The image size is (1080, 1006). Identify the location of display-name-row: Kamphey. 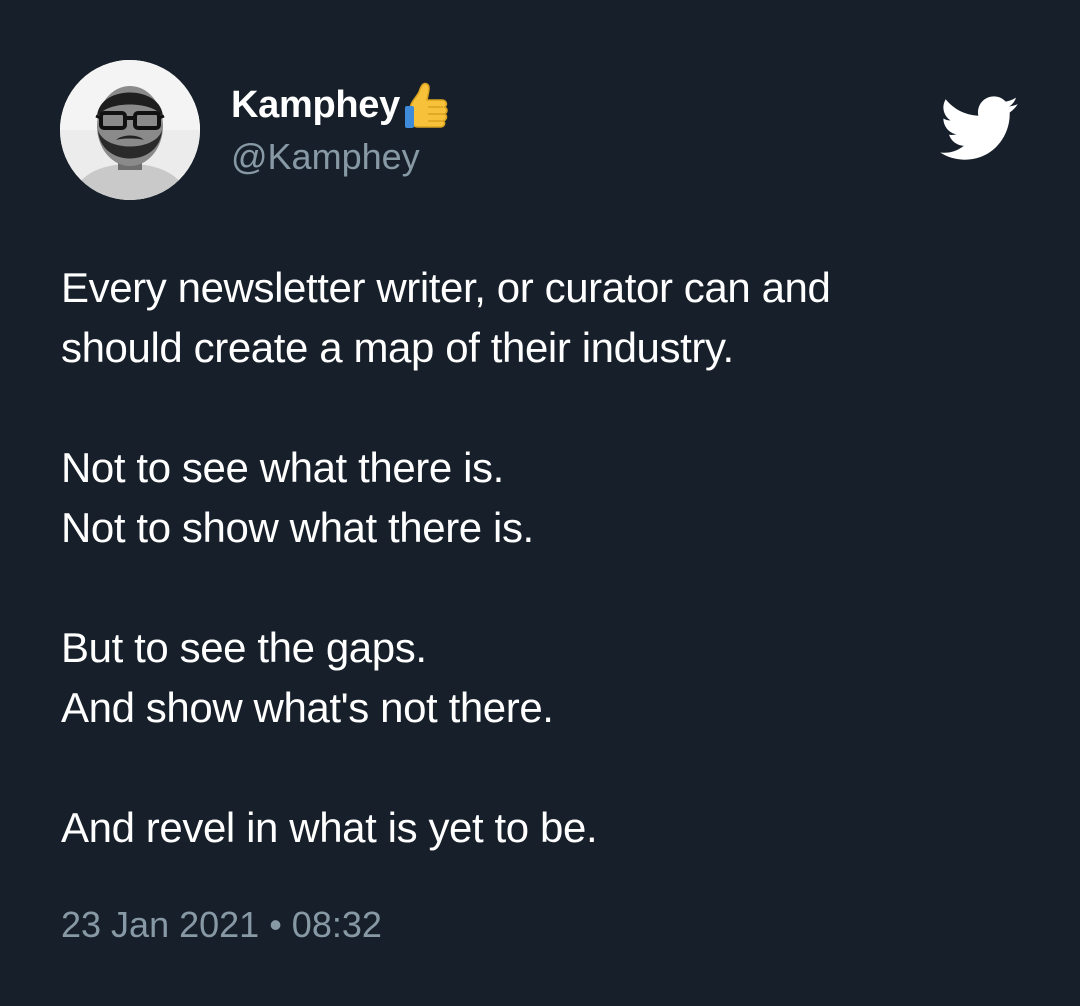
(340, 105).